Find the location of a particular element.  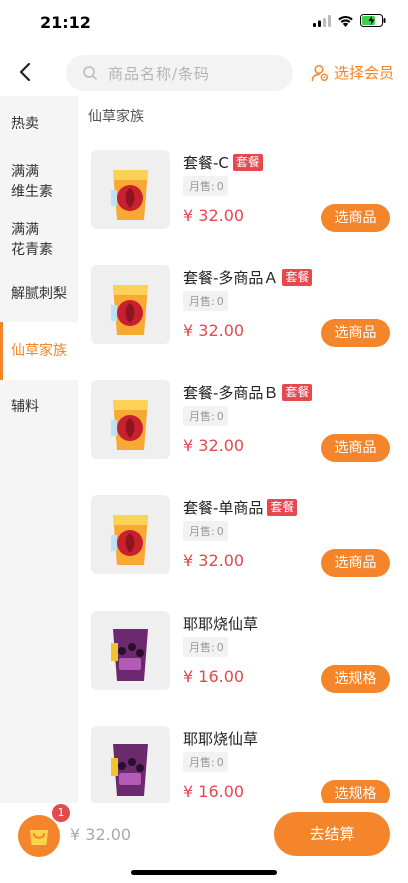

product-item: 套餐-C 套餐 月售: 0 ¥ 32.00 选商品 is located at coordinates (243, 207).